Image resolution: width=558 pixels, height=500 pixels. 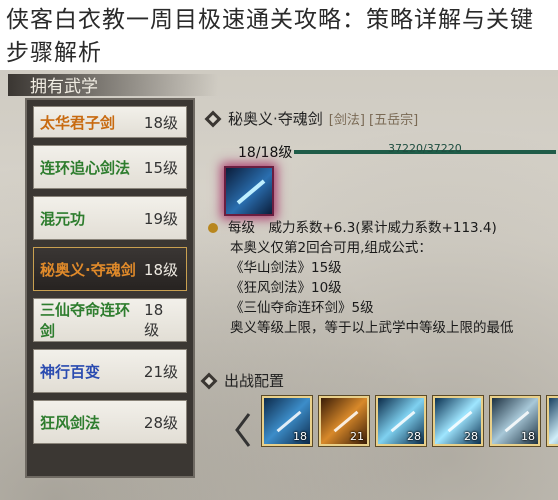 I want to click on skill-name: 太华君子剑, so click(x=78, y=122).